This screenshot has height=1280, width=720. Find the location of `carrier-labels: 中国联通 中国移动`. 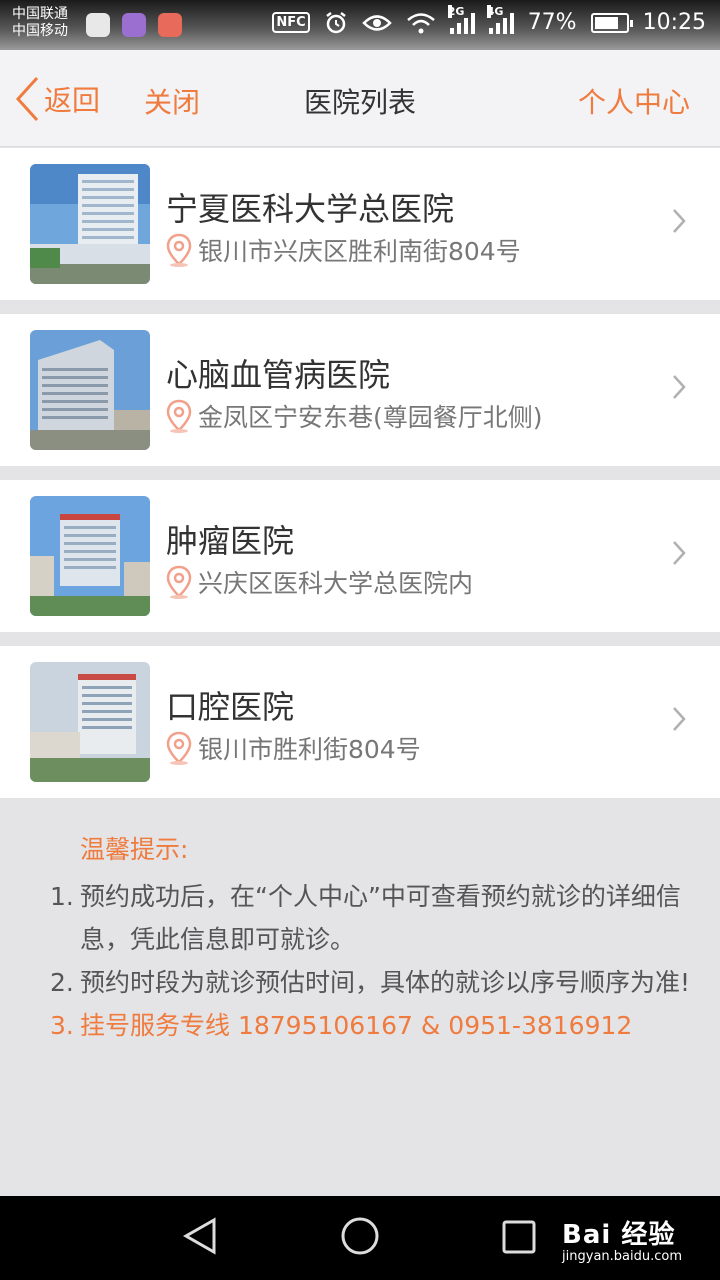

carrier-labels: 中国联通 中国移动 is located at coordinates (40, 23).